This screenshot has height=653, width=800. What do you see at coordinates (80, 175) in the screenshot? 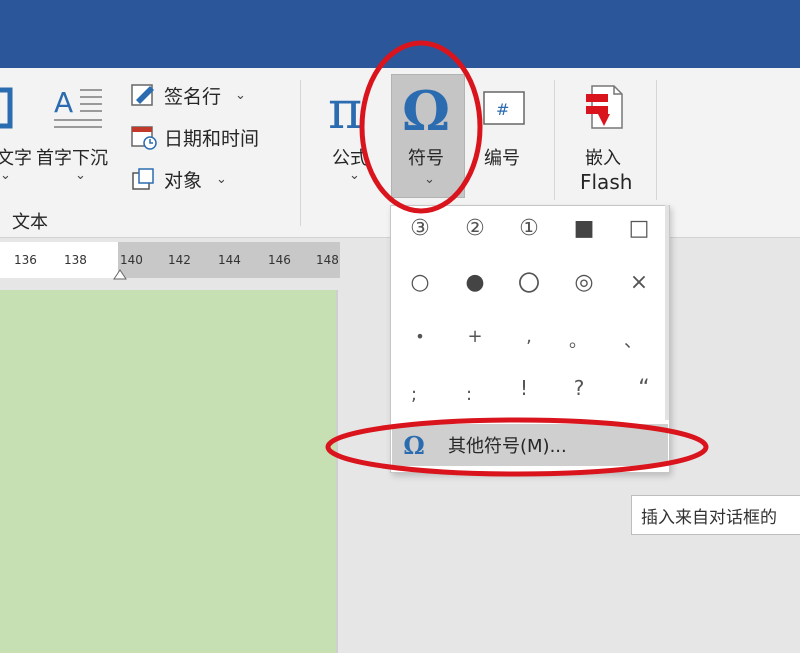
I see `drop-cap-chevron-icon: ⌄` at bounding box center [80, 175].